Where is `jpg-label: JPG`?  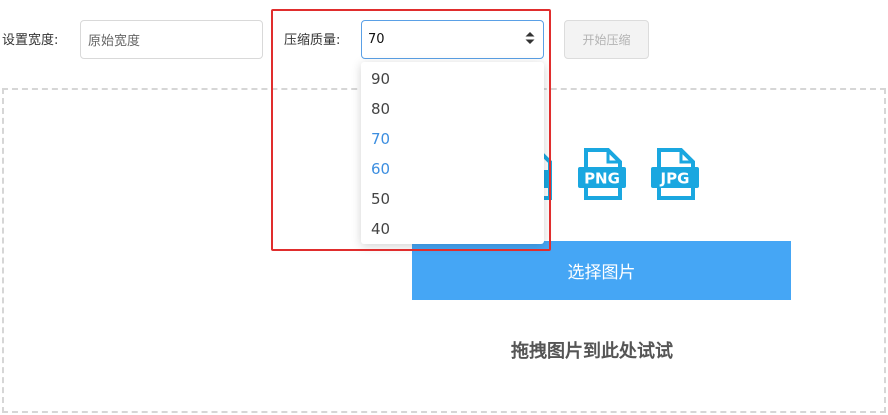
jpg-label: JPG is located at coordinates (675, 179).